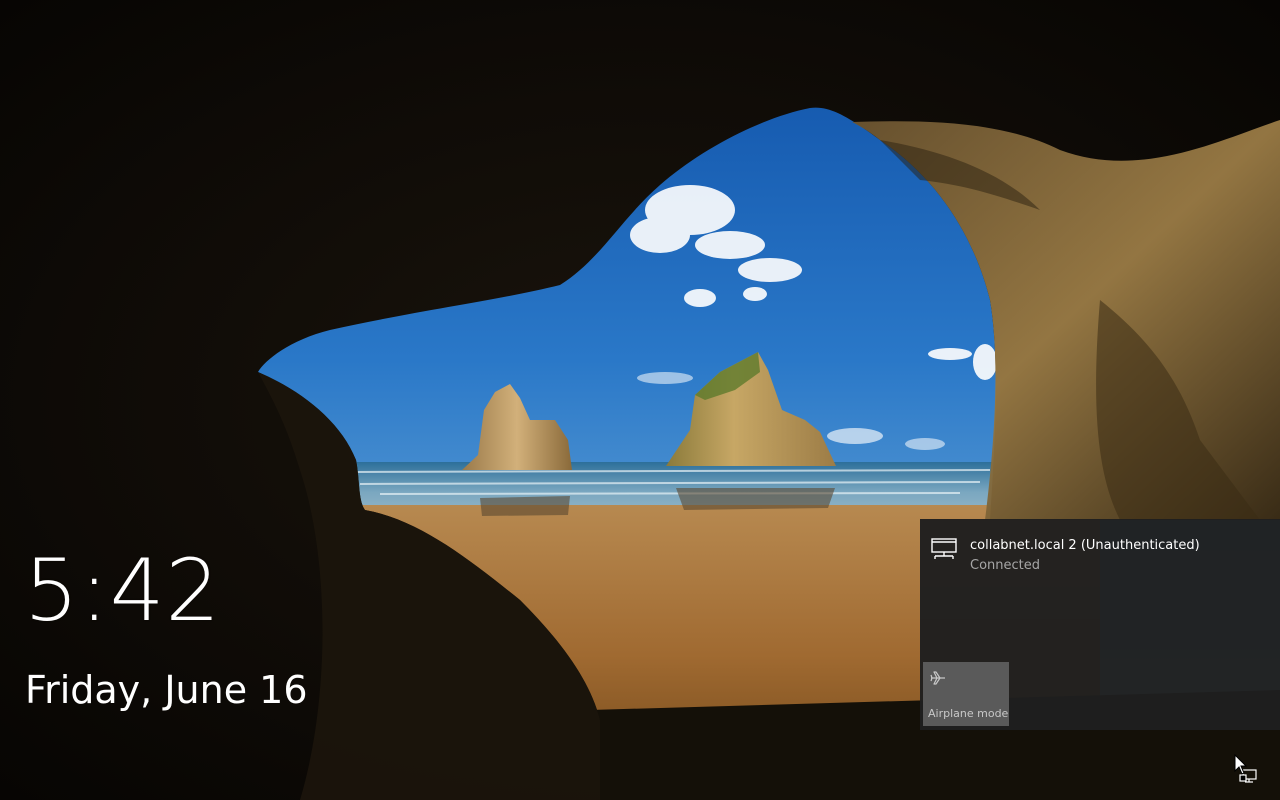 Image resolution: width=1280 pixels, height=800 pixels. Describe the element at coordinates (166, 690) in the screenshot. I see `lock-screen-date: Friday, June 16` at that location.